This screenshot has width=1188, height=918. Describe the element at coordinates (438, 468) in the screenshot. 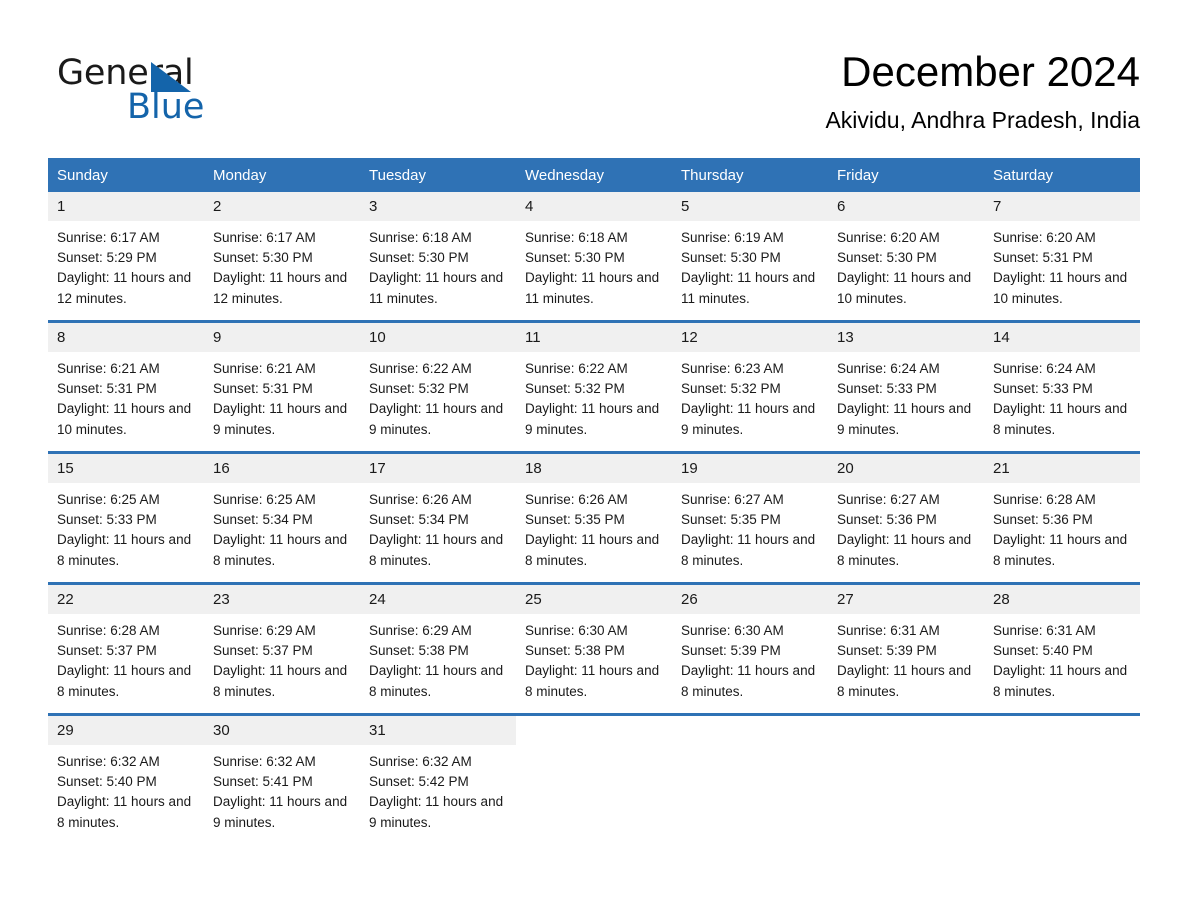

I see `day-number: 17` at that location.